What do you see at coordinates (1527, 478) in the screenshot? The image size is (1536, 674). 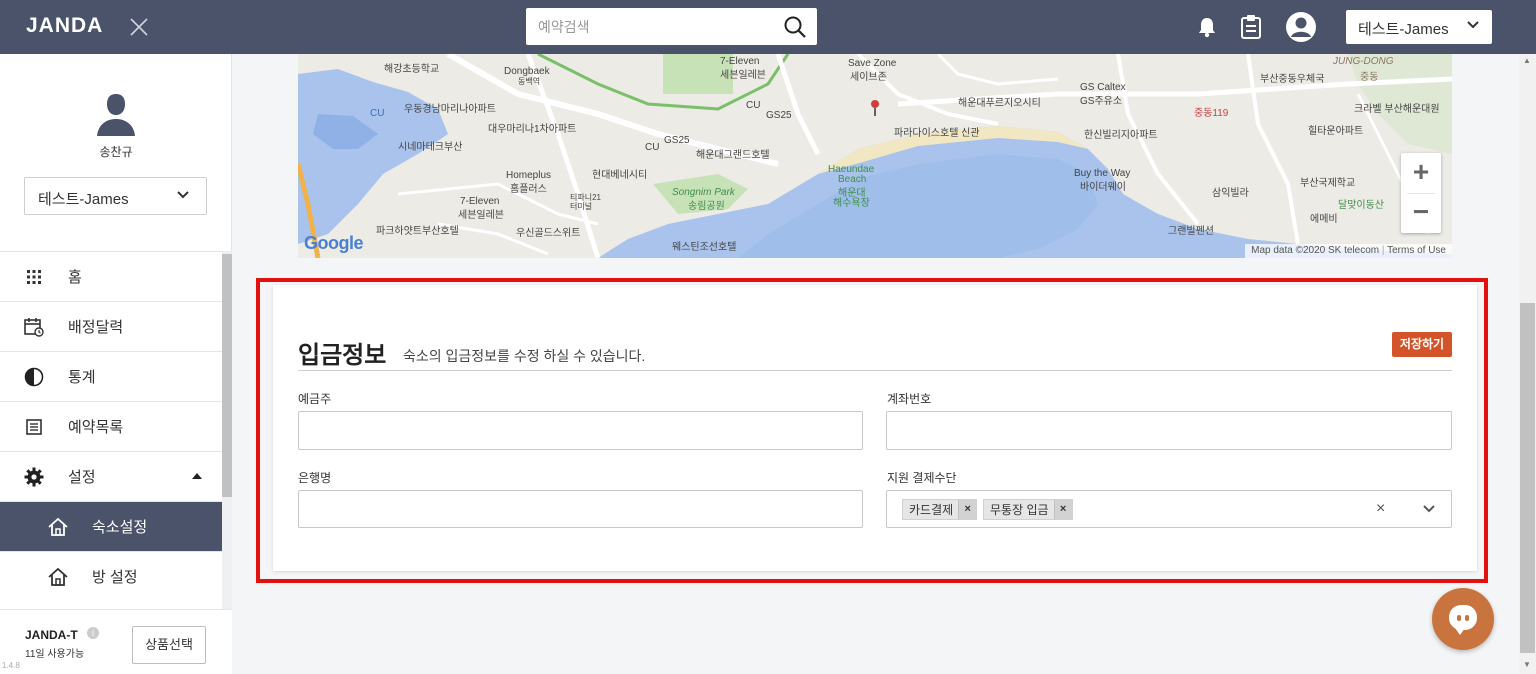 I see `page-scroll-thumb` at bounding box center [1527, 478].